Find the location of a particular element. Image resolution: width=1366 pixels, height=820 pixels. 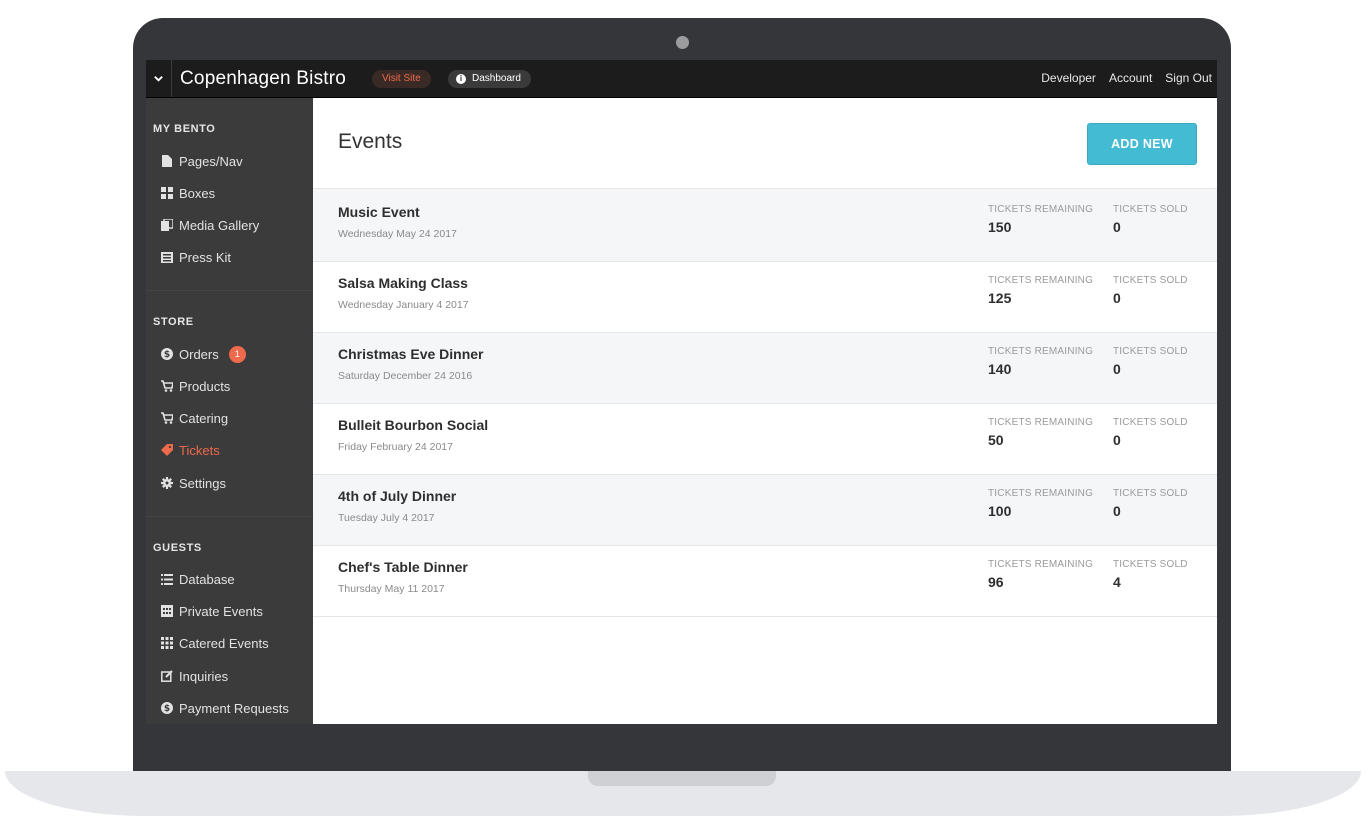

sidebar-item-label: Payment Requests is located at coordinates (234, 708).